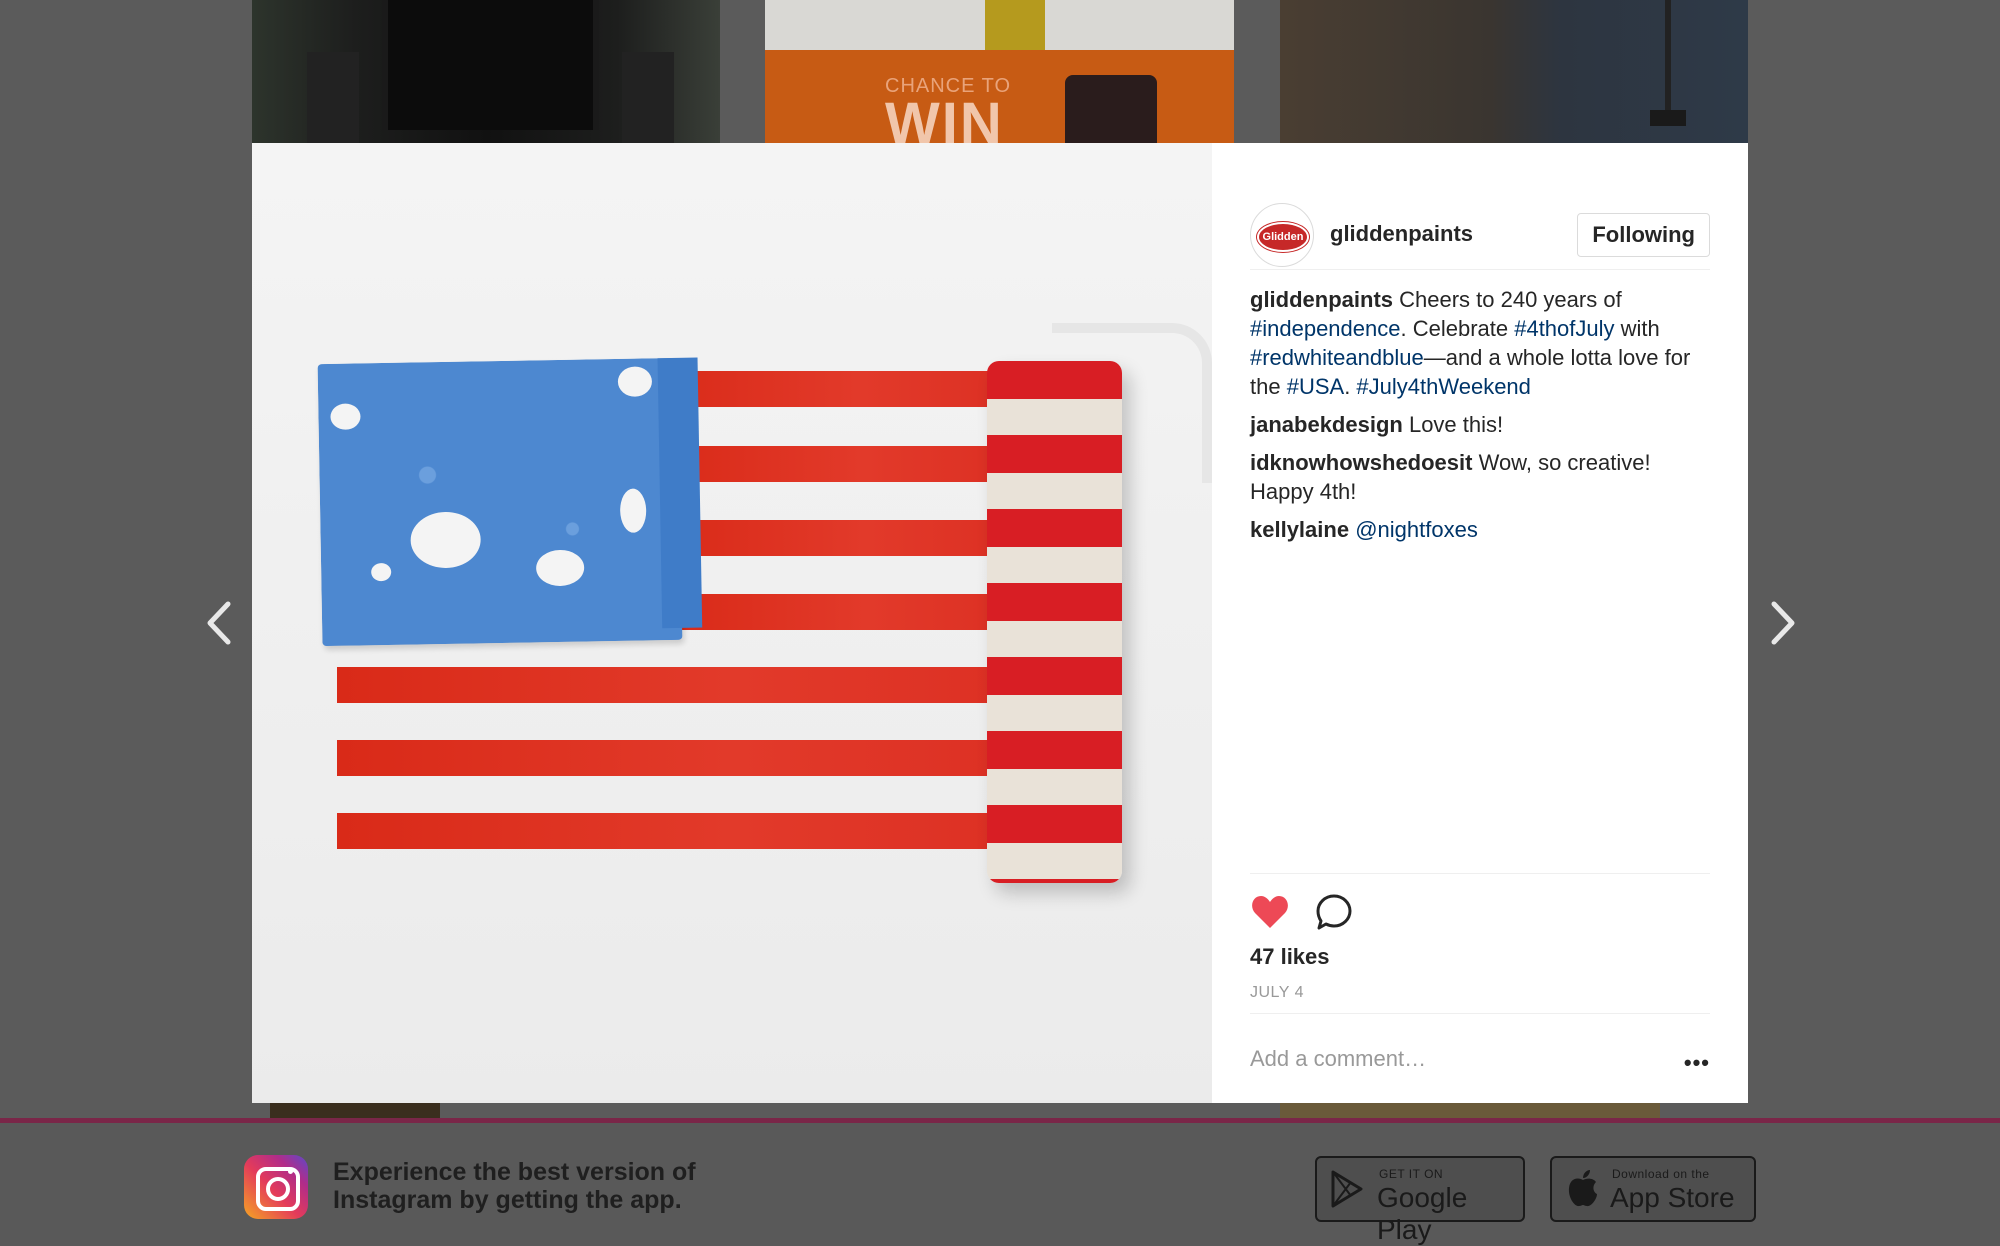 The height and width of the screenshot is (1246, 2000). I want to click on app-store-button: Download on the App Store, so click(1653, 1189).